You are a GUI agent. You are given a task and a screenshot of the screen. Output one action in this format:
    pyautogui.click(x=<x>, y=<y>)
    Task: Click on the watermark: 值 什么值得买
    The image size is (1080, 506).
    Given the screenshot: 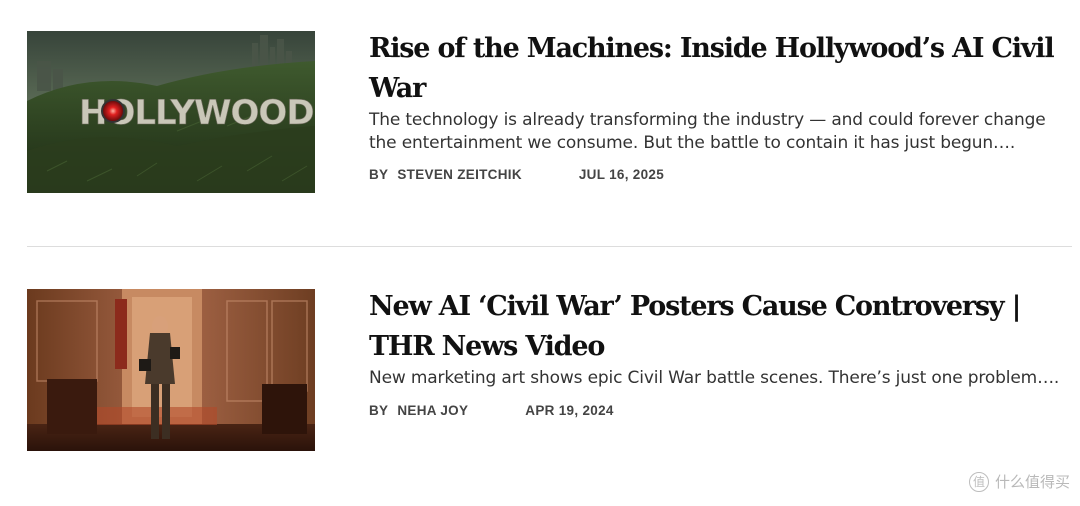 What is the action you would take?
    pyautogui.click(x=1019, y=481)
    